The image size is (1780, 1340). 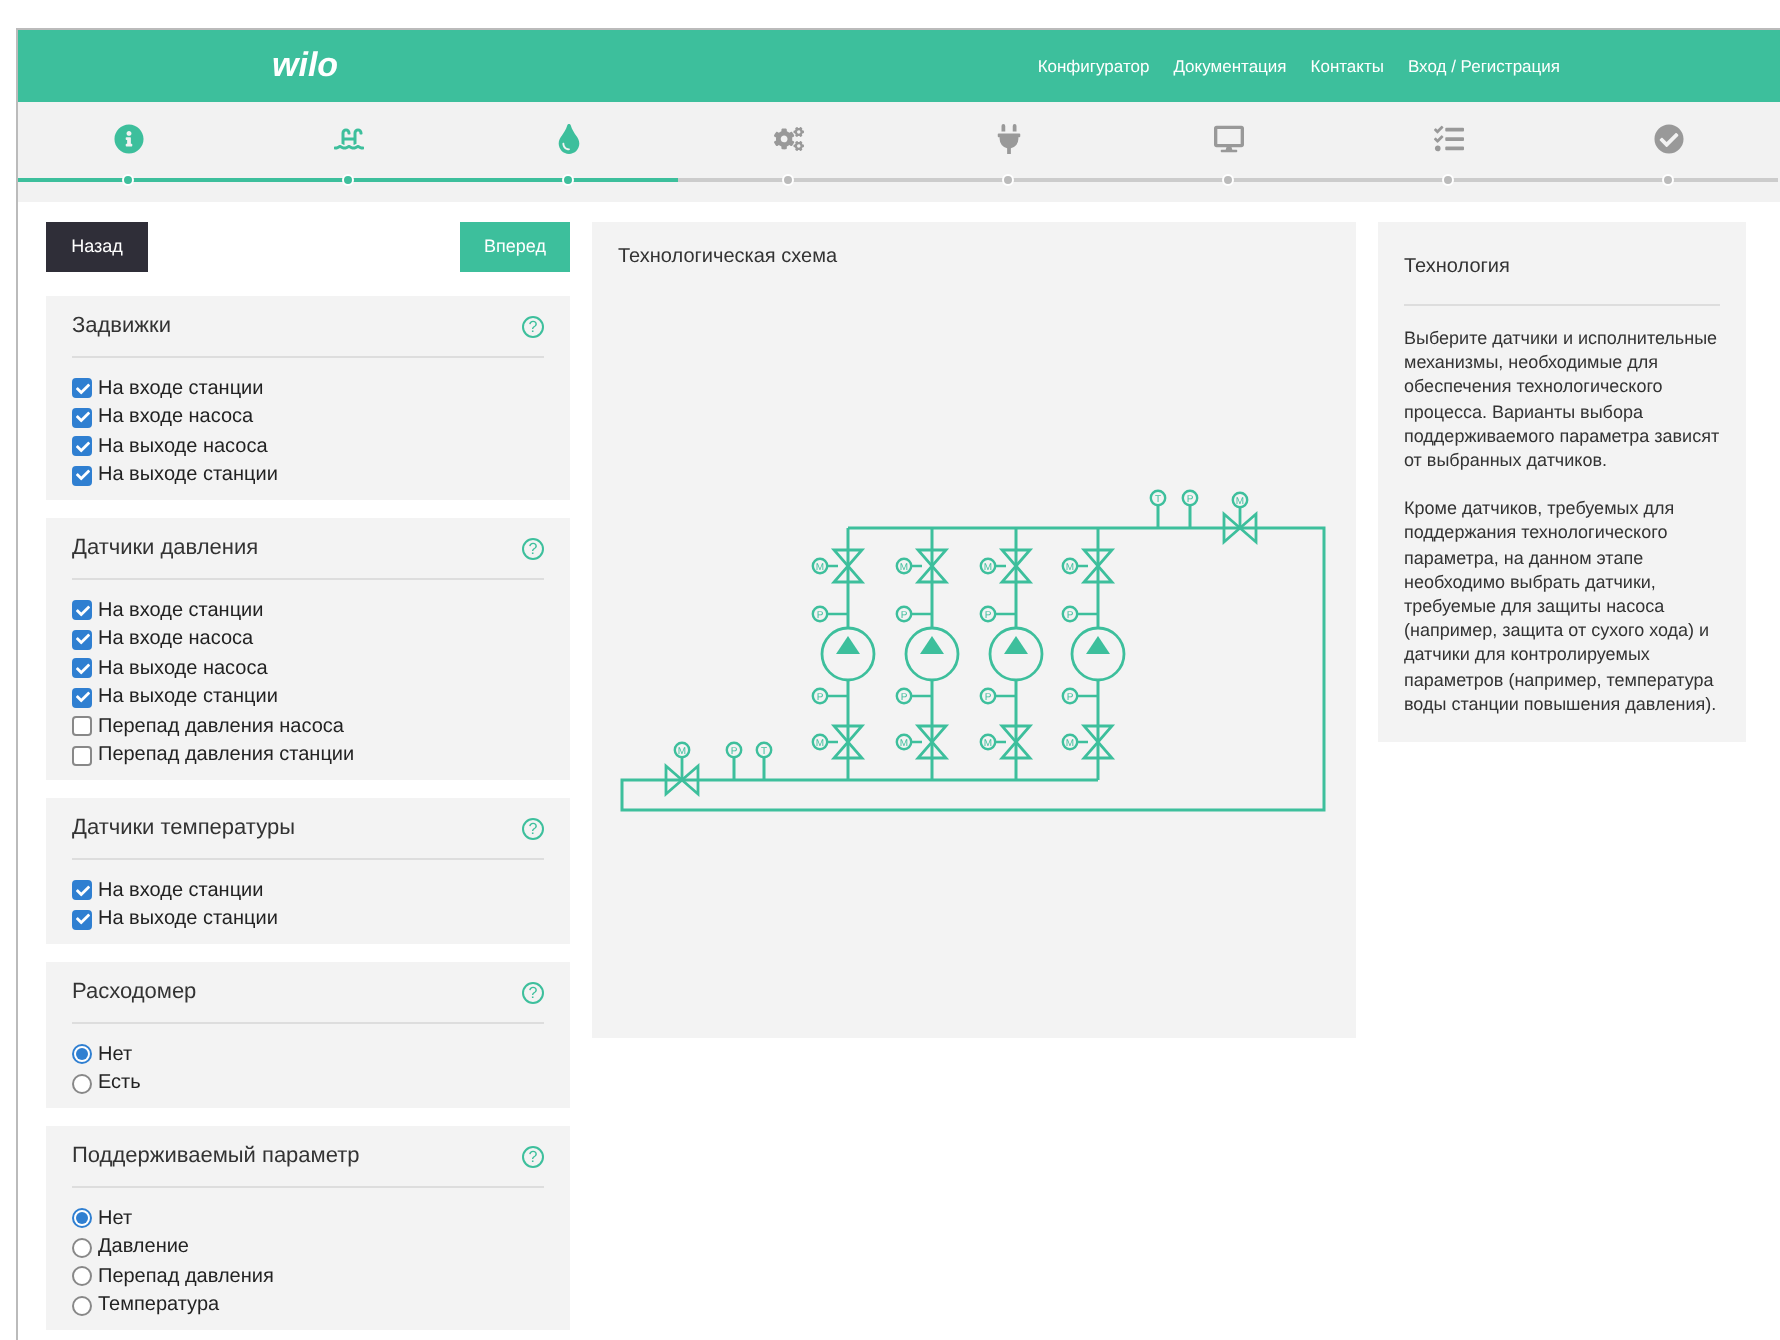 What do you see at coordinates (128, 139) in the screenshot?
I see `info-icon` at bounding box center [128, 139].